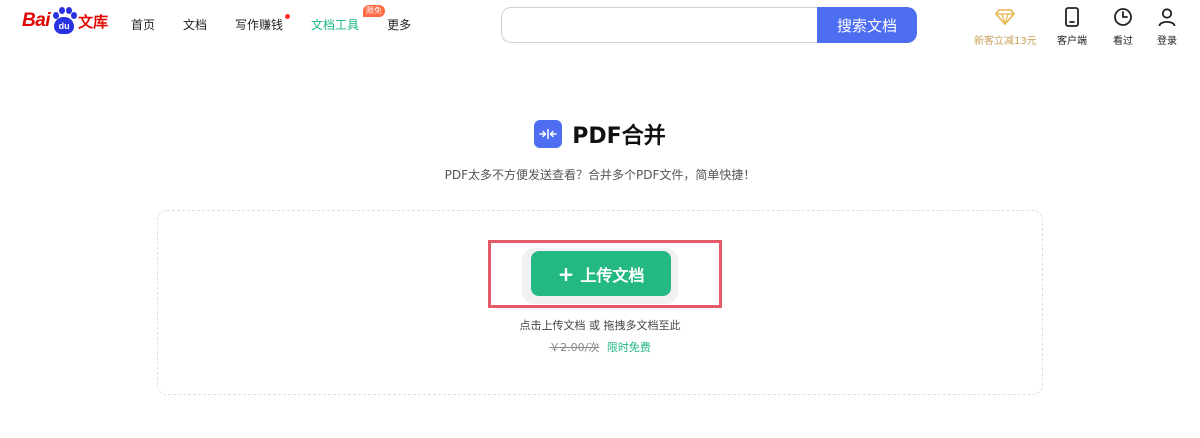 The width and height of the screenshot is (1200, 438). I want to click on nav-item-writing: 写作赚钱, so click(263, 24).